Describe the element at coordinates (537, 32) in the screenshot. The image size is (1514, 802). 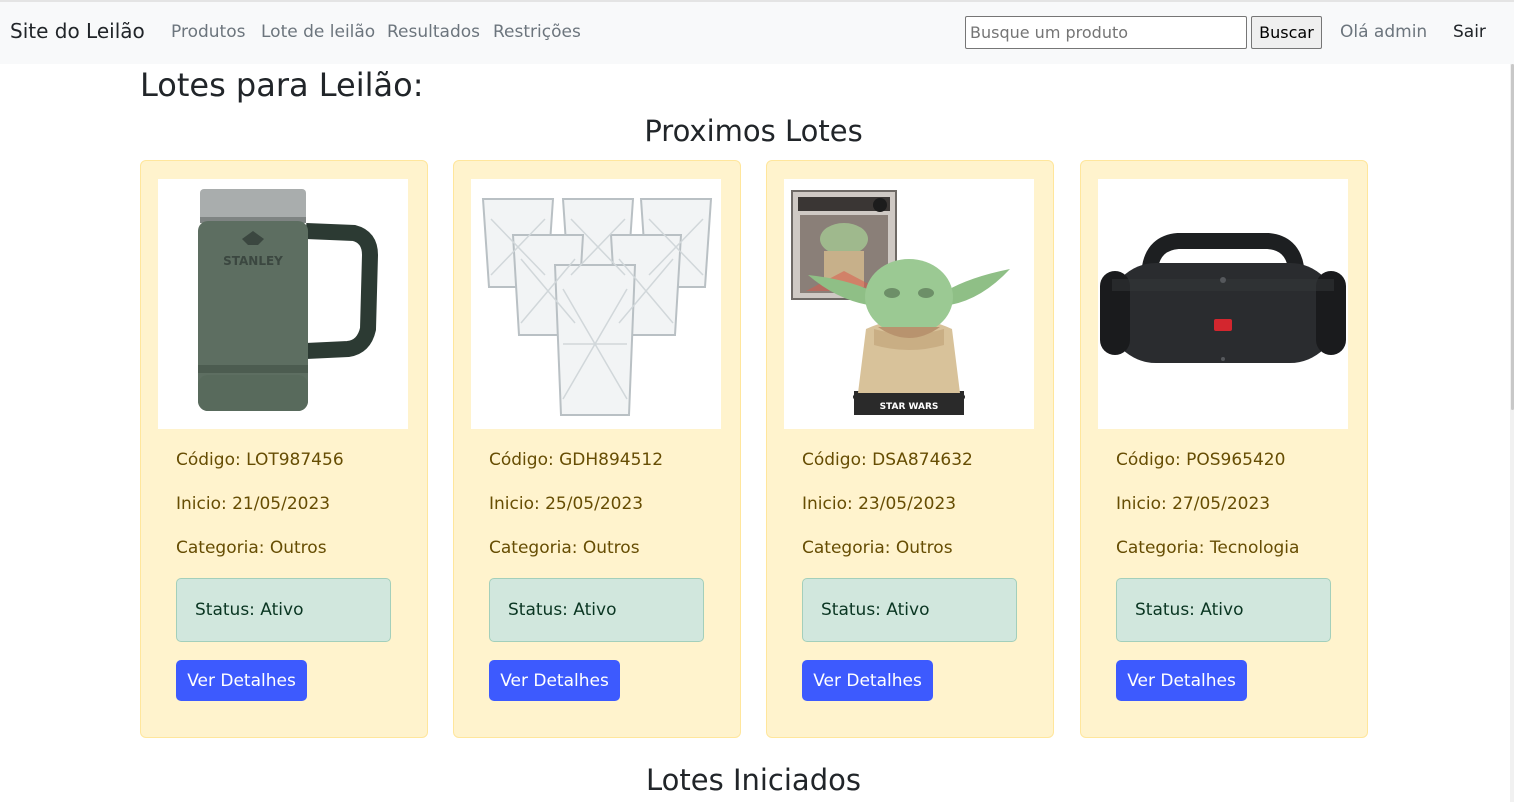
I see `nav-link-restricoes: Restrições` at that location.